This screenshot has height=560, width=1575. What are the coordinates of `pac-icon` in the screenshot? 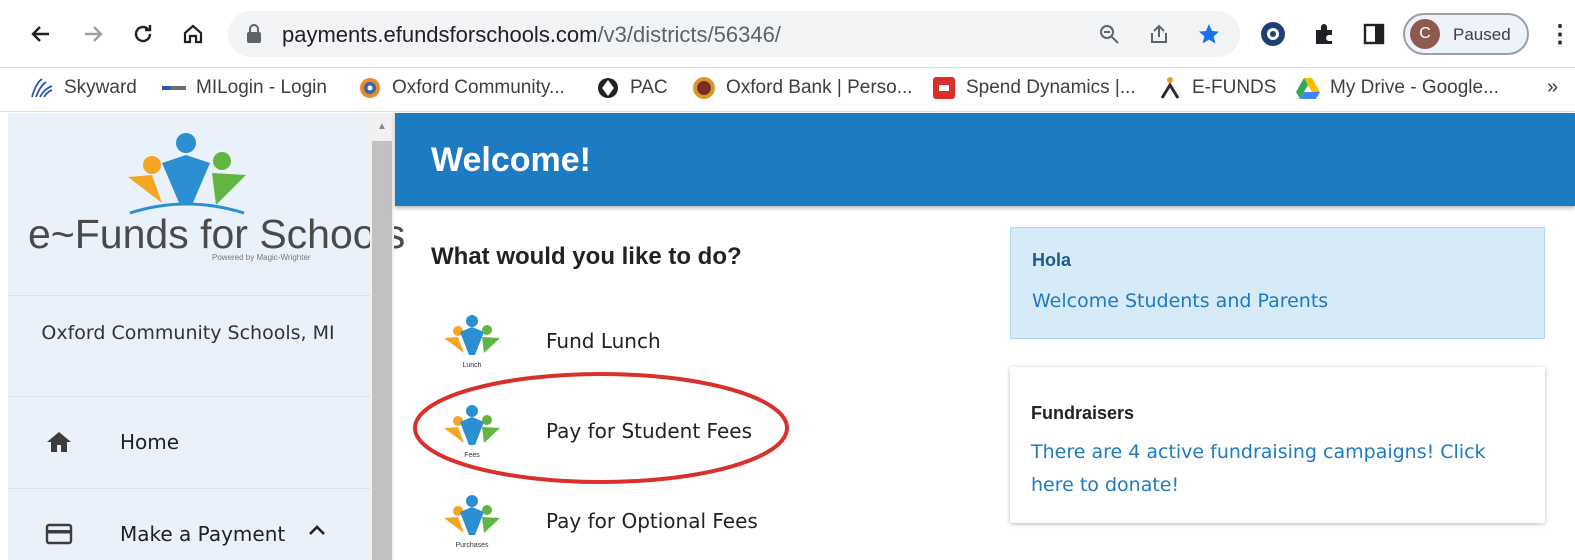 It's located at (608, 88).